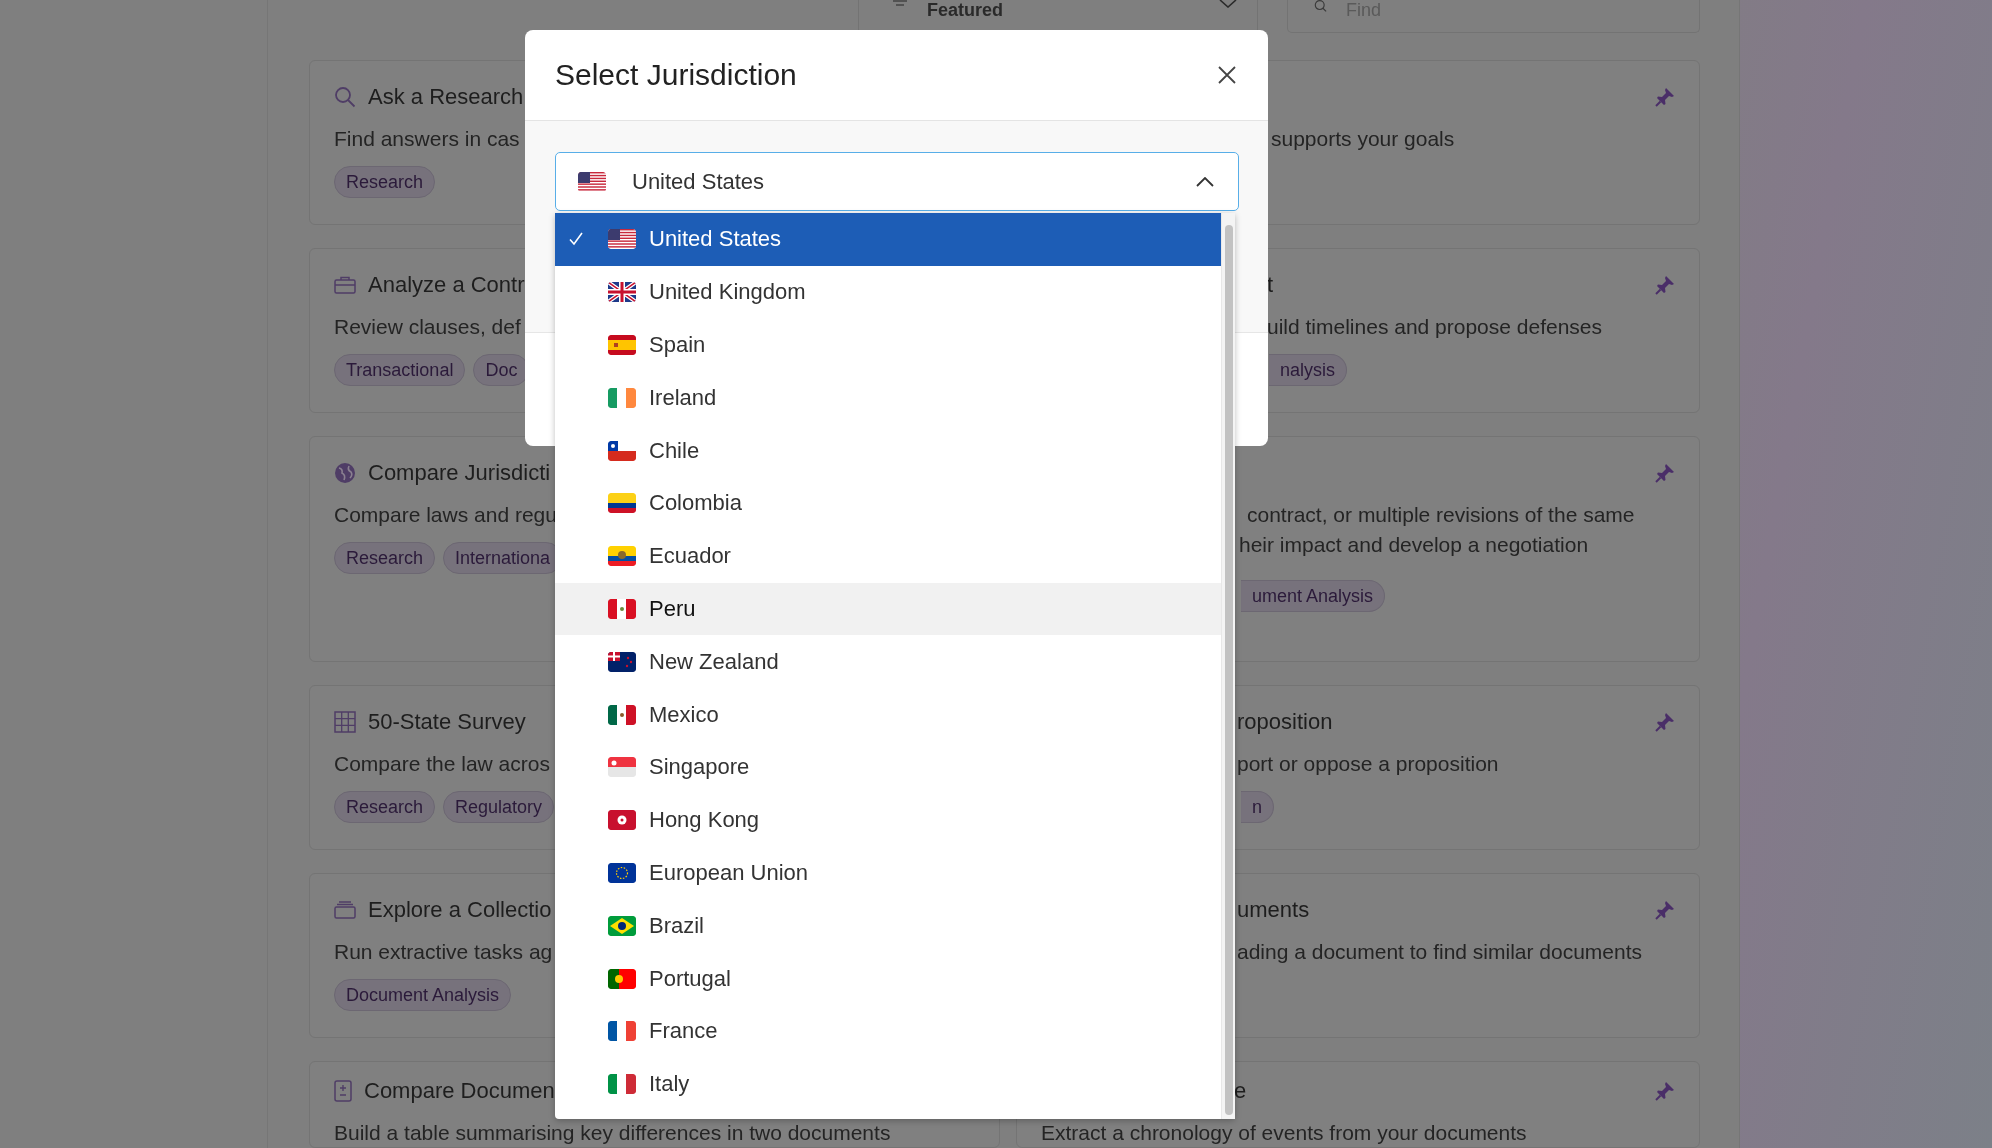 The height and width of the screenshot is (1148, 1992). I want to click on card-title: Explore a Collectio, so click(460, 910).